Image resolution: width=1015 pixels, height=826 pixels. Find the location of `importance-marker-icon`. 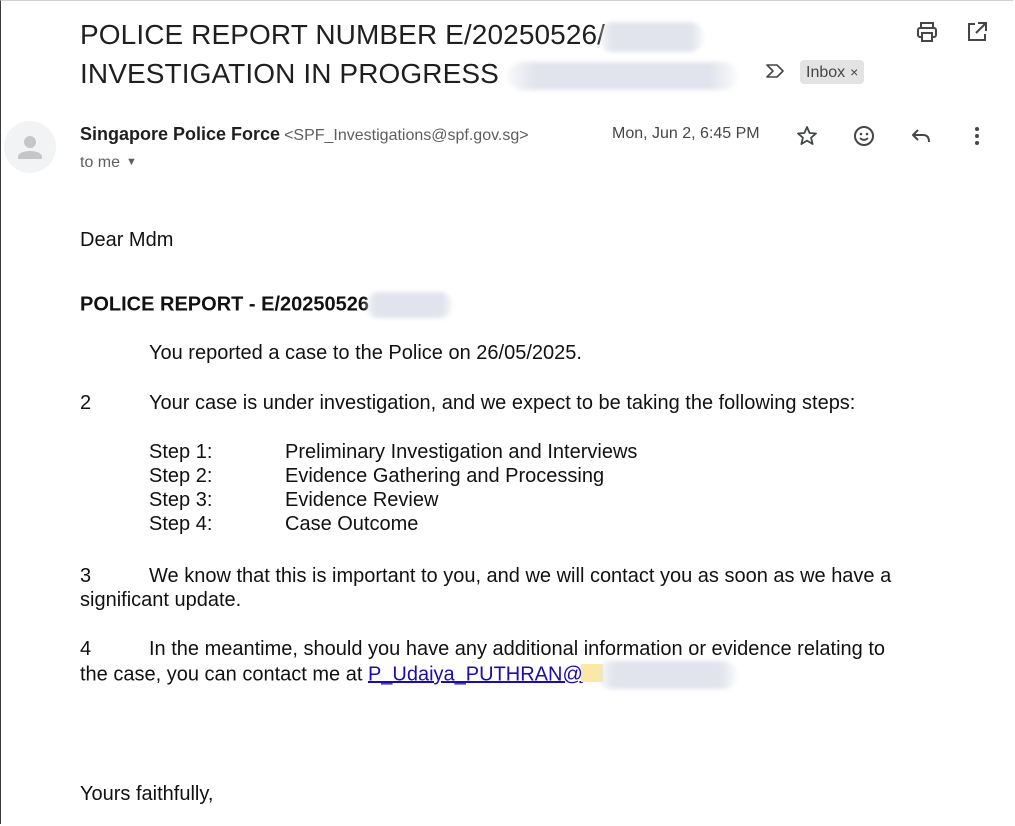

importance-marker-icon is located at coordinates (775, 73).